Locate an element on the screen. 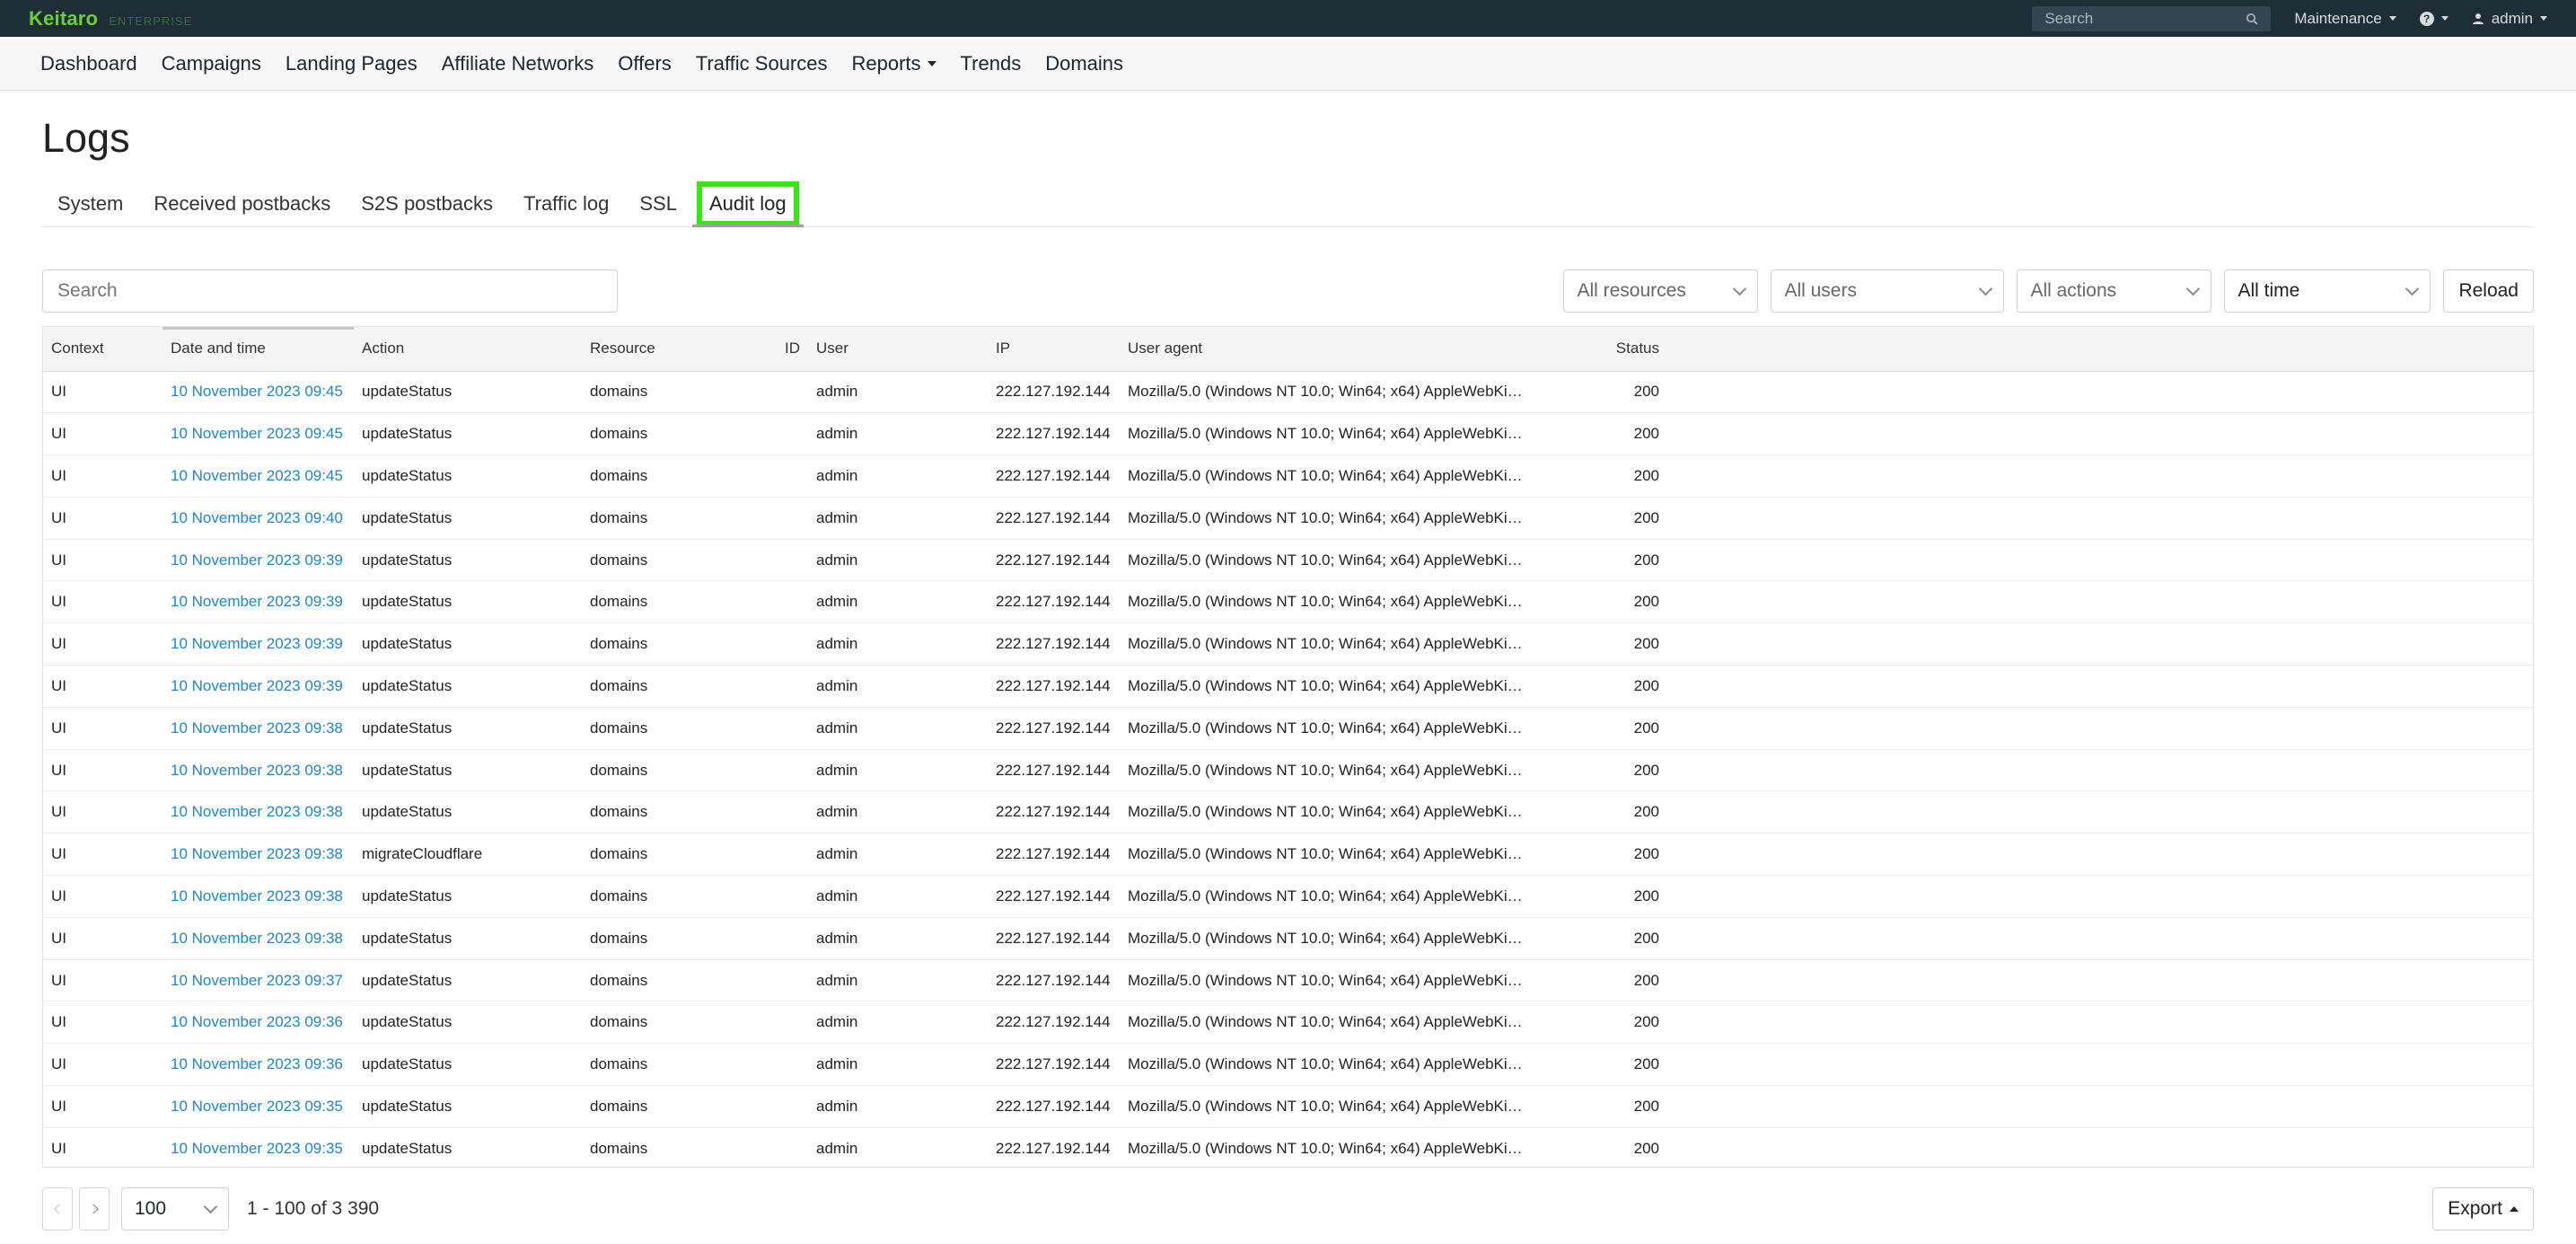  nav-affiliate-networks: Affiliate Networks is located at coordinates (518, 63).